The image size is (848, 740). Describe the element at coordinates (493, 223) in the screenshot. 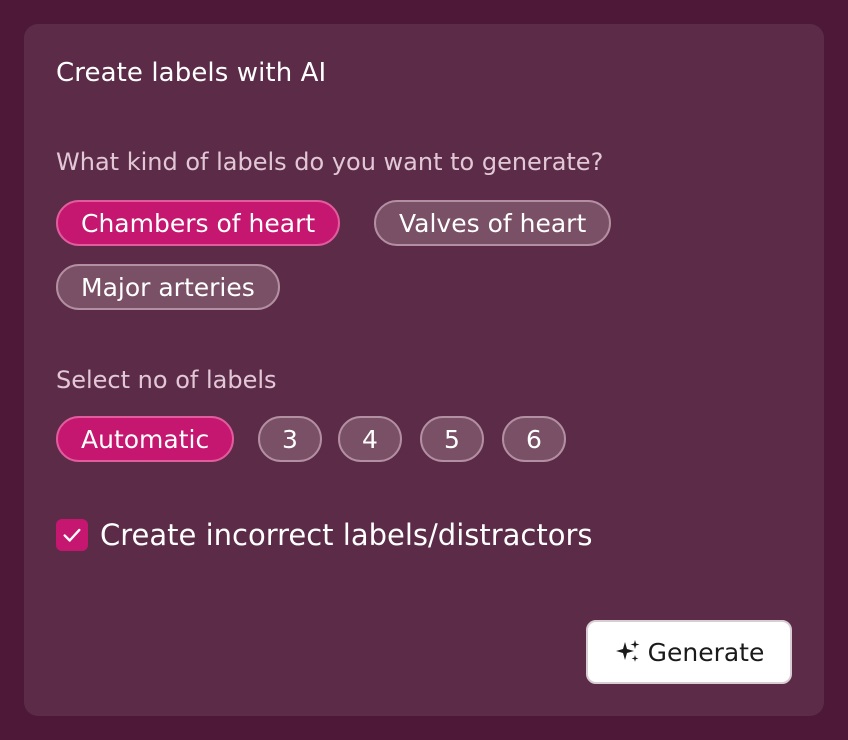

I see `chip-valves-of-heart: Valves of heart` at that location.